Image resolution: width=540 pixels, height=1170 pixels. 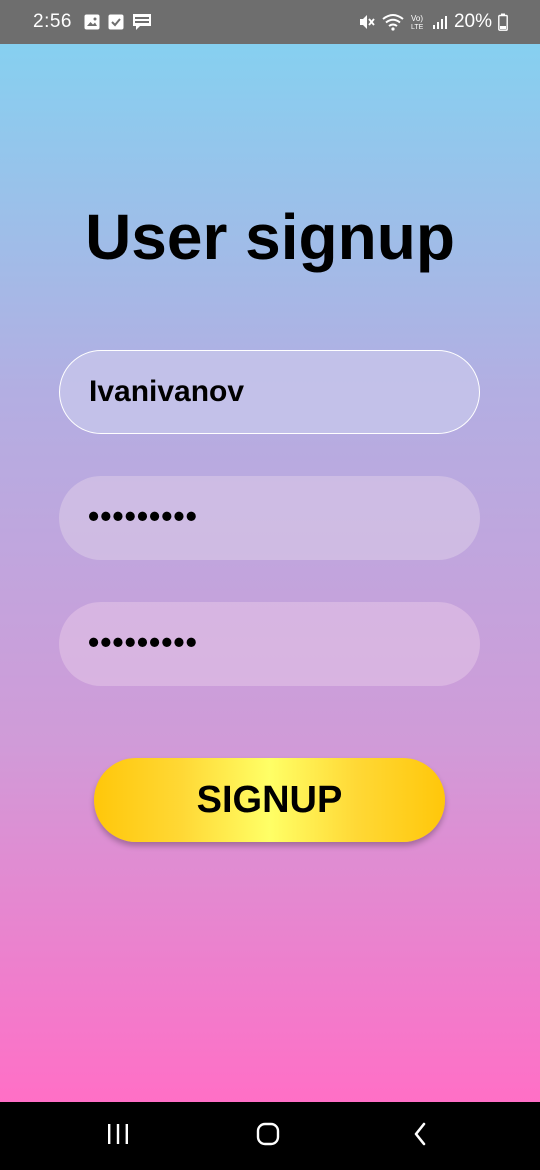 What do you see at coordinates (417, 27) in the screenshot?
I see `svg-text: LTE` at bounding box center [417, 27].